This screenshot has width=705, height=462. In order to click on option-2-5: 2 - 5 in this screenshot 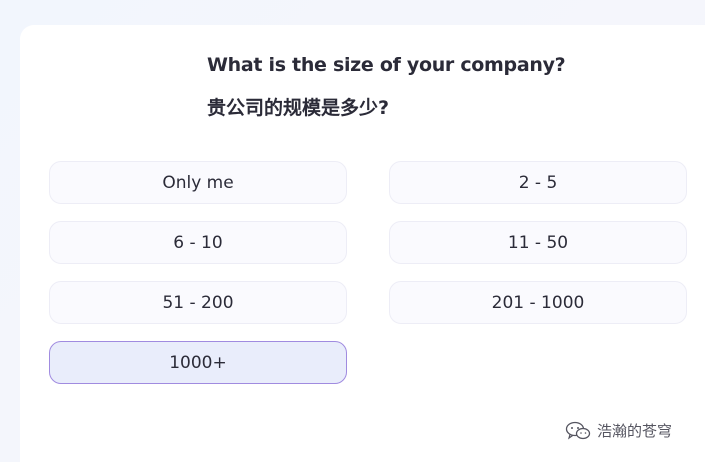, I will do `click(538, 182)`.